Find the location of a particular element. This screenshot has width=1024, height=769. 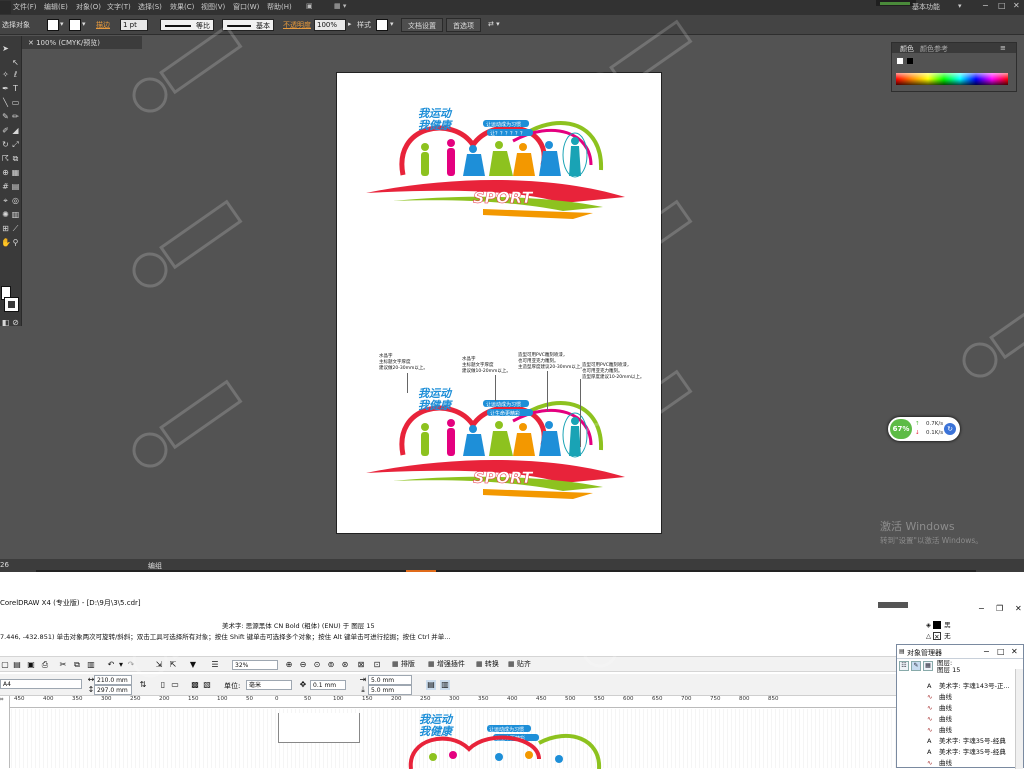

print-icon: ⎙ is located at coordinates (45, 665).